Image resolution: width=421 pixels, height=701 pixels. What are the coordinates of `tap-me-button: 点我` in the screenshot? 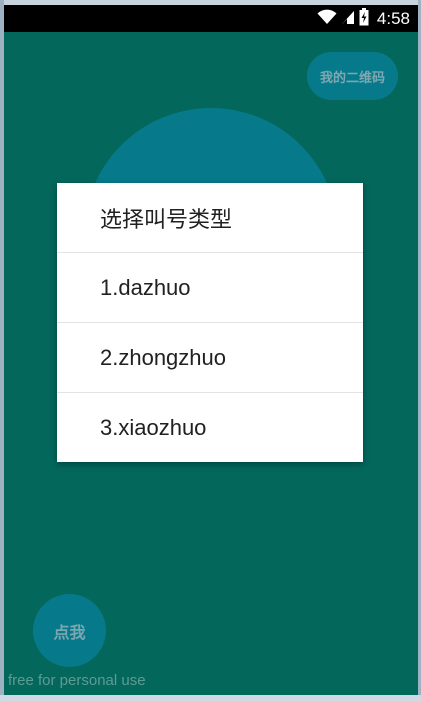 It's located at (69, 630).